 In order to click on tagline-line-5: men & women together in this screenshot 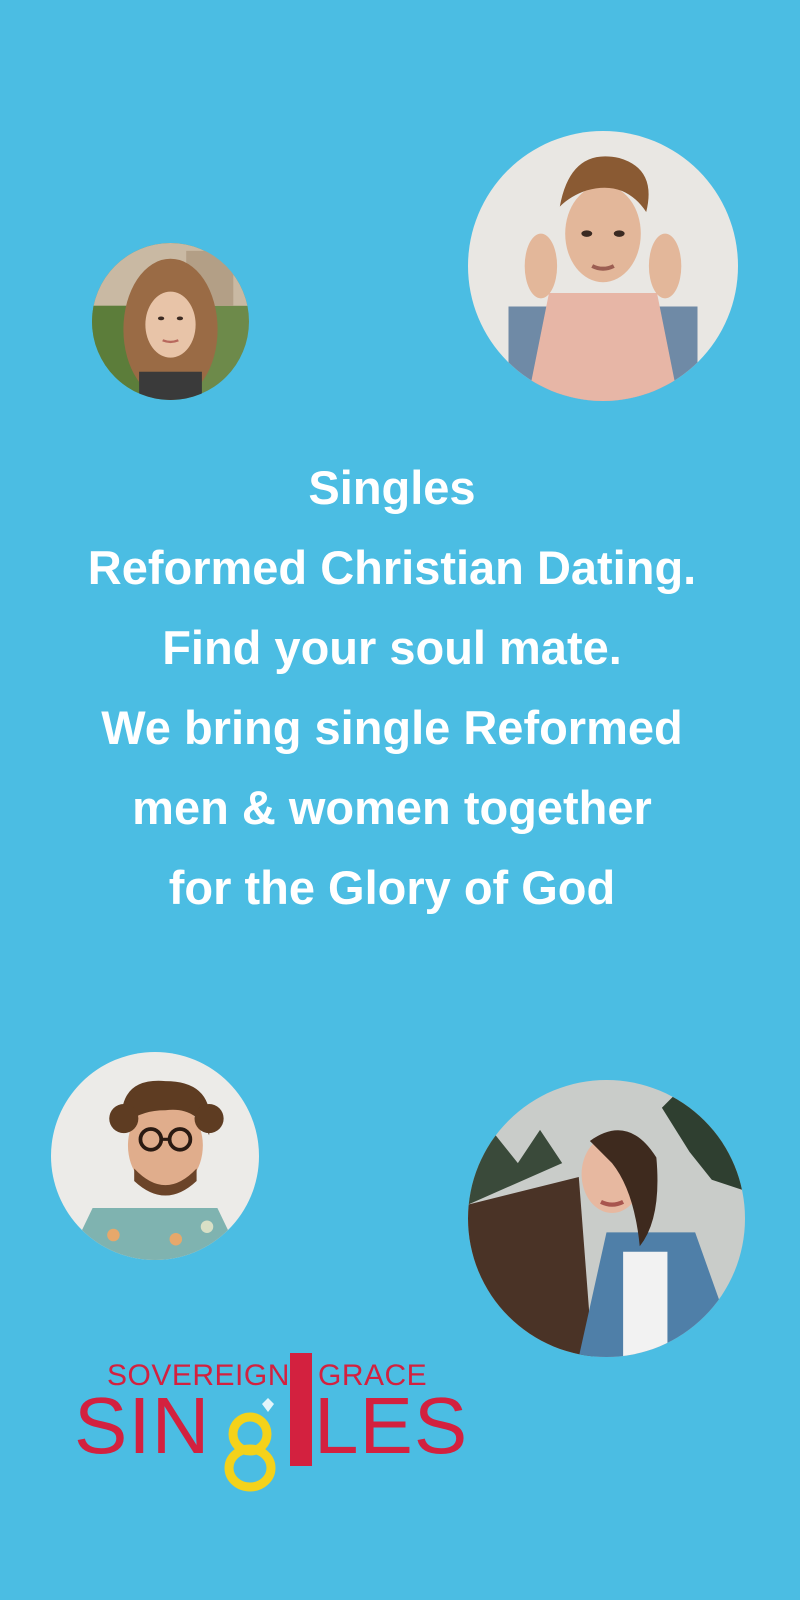, I will do `click(392, 807)`.